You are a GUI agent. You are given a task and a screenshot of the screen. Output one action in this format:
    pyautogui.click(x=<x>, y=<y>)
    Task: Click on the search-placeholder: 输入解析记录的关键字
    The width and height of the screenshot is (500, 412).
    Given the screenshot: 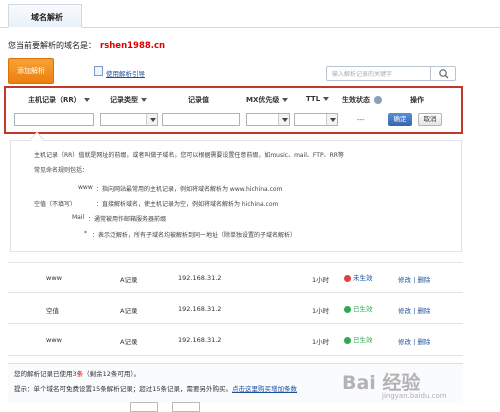 What is the action you would take?
    pyautogui.click(x=362, y=74)
    